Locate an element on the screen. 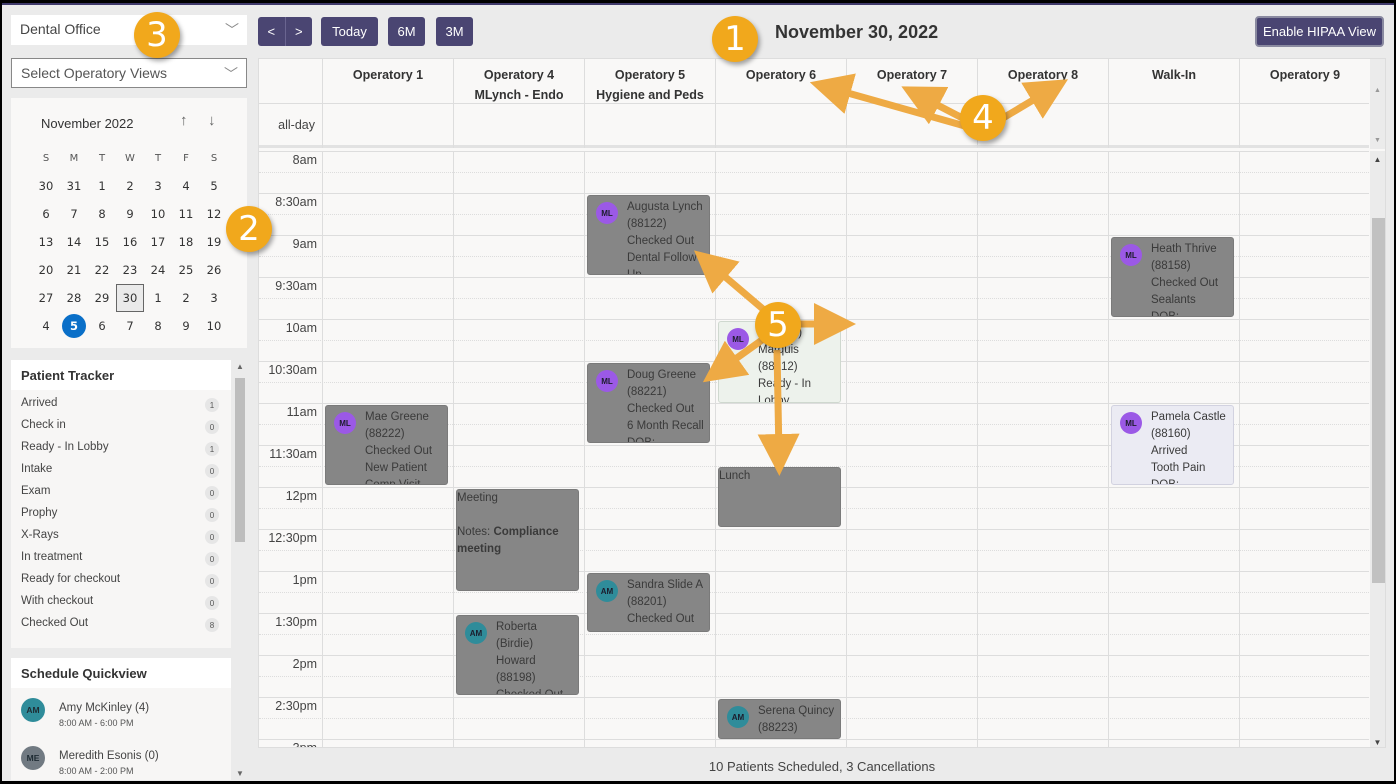  operatory-column-header: Operatory 6 is located at coordinates (780, 81).